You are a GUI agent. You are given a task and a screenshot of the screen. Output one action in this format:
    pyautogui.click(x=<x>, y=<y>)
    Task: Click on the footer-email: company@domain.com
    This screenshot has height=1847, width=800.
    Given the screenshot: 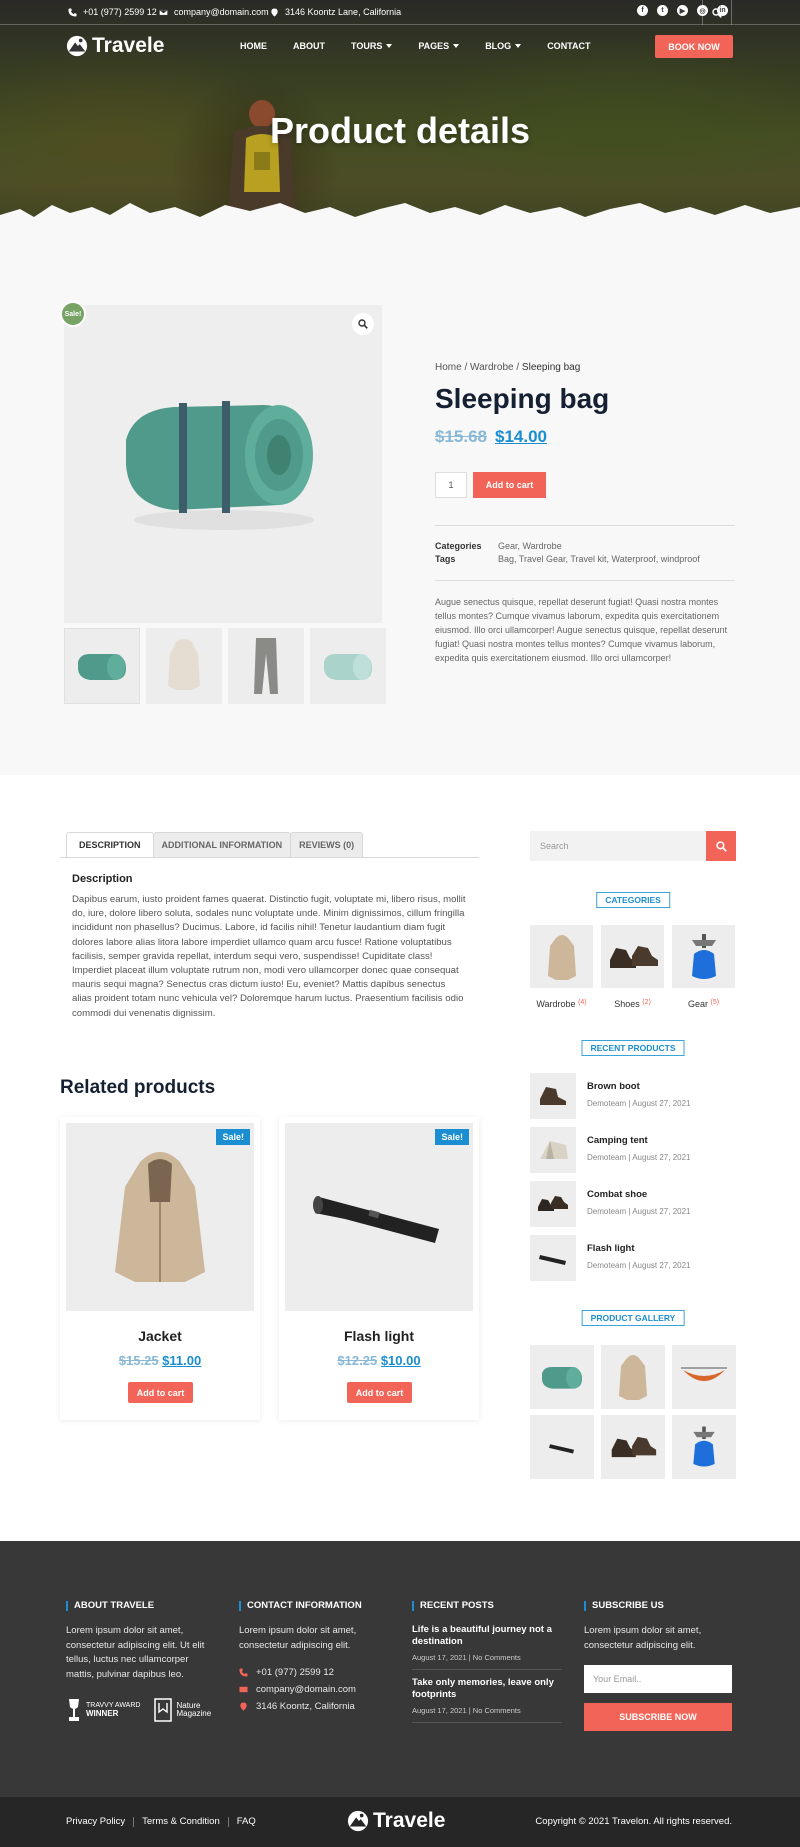 What is the action you would take?
    pyautogui.click(x=314, y=1689)
    